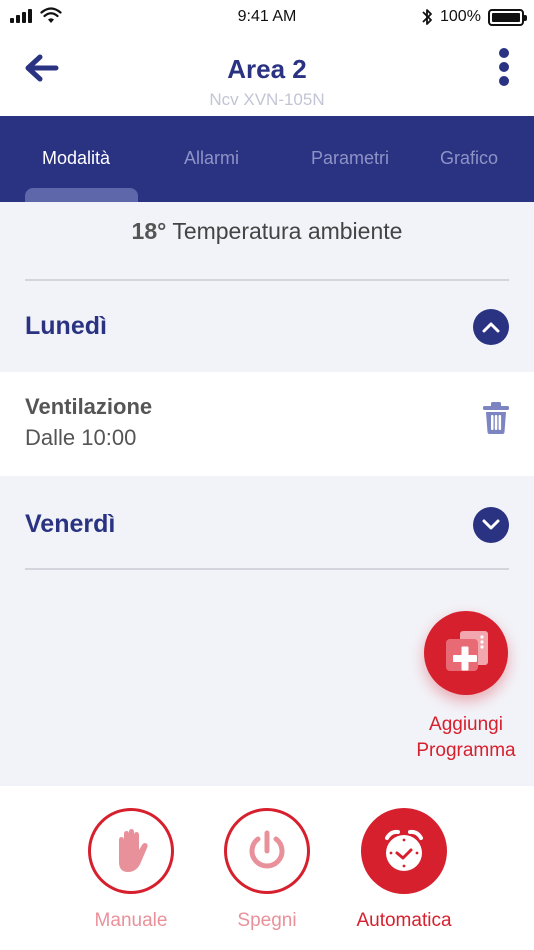 Image resolution: width=534 pixels, height=950 pixels. I want to click on page-title: Area 2, so click(267, 69).